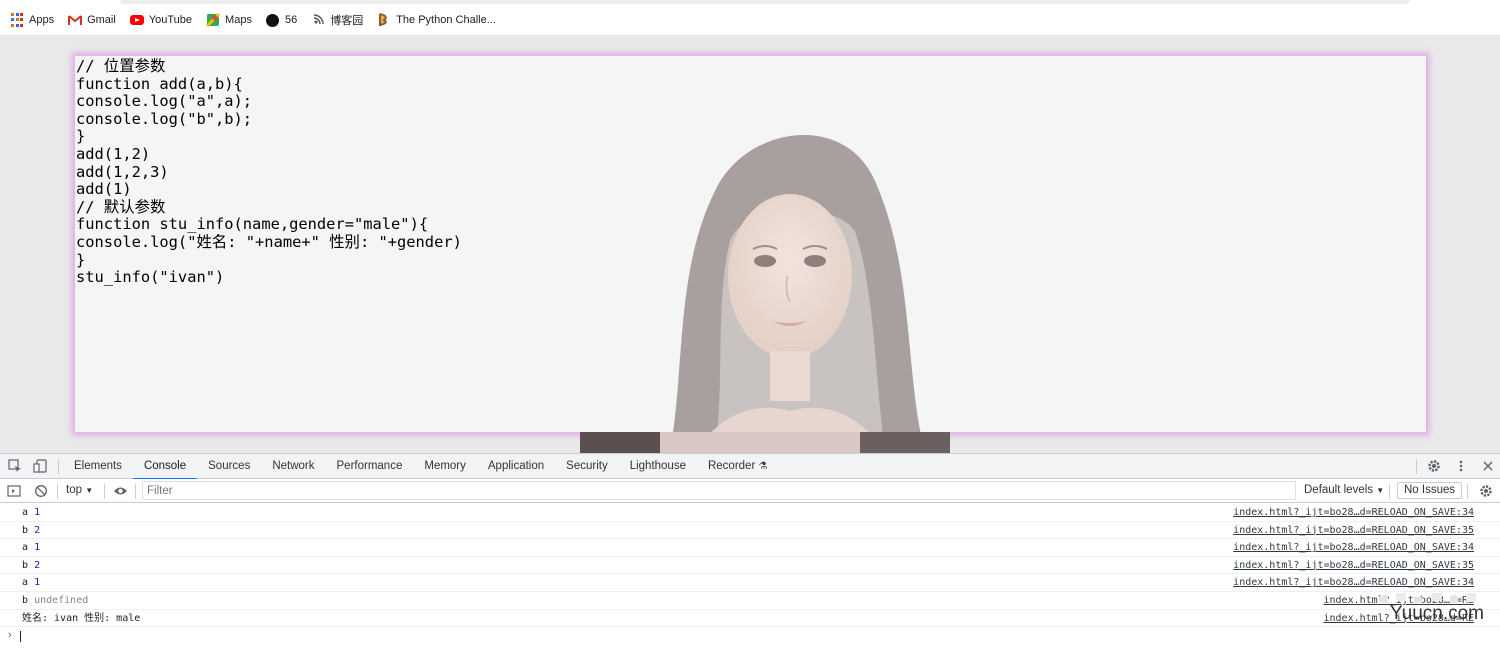  Describe the element at coordinates (41, 491) in the screenshot. I see `clear-console-icon` at that location.